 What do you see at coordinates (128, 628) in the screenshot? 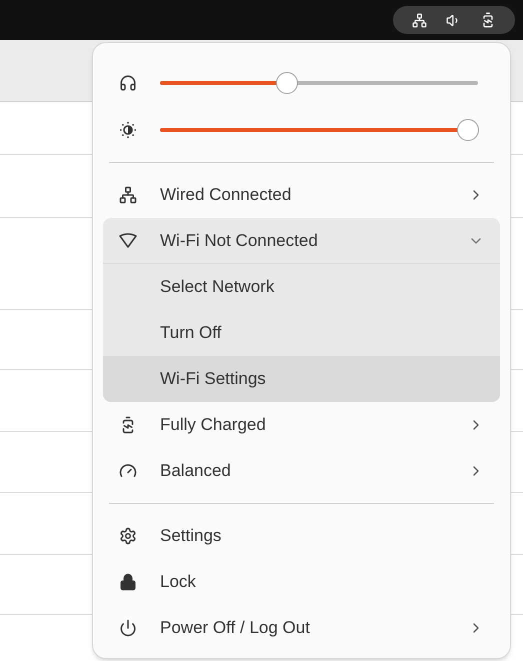
I see `power-icon` at bounding box center [128, 628].